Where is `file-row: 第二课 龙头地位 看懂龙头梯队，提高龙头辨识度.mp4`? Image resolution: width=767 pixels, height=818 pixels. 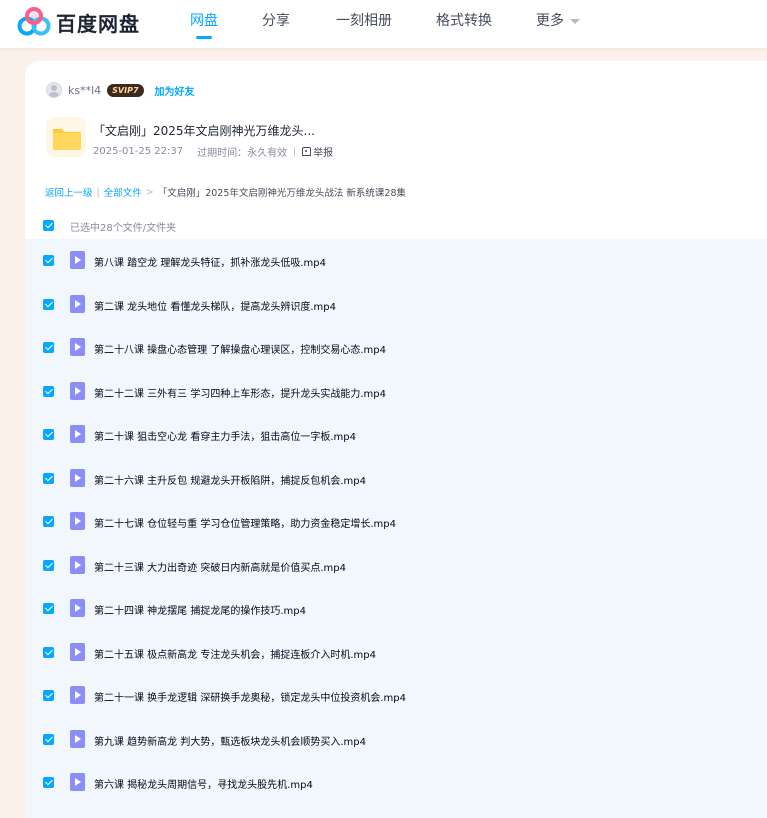
file-row: 第二课 龙头地位 看懂龙头梯队，提高龙头辨识度.mp4 is located at coordinates (396, 304).